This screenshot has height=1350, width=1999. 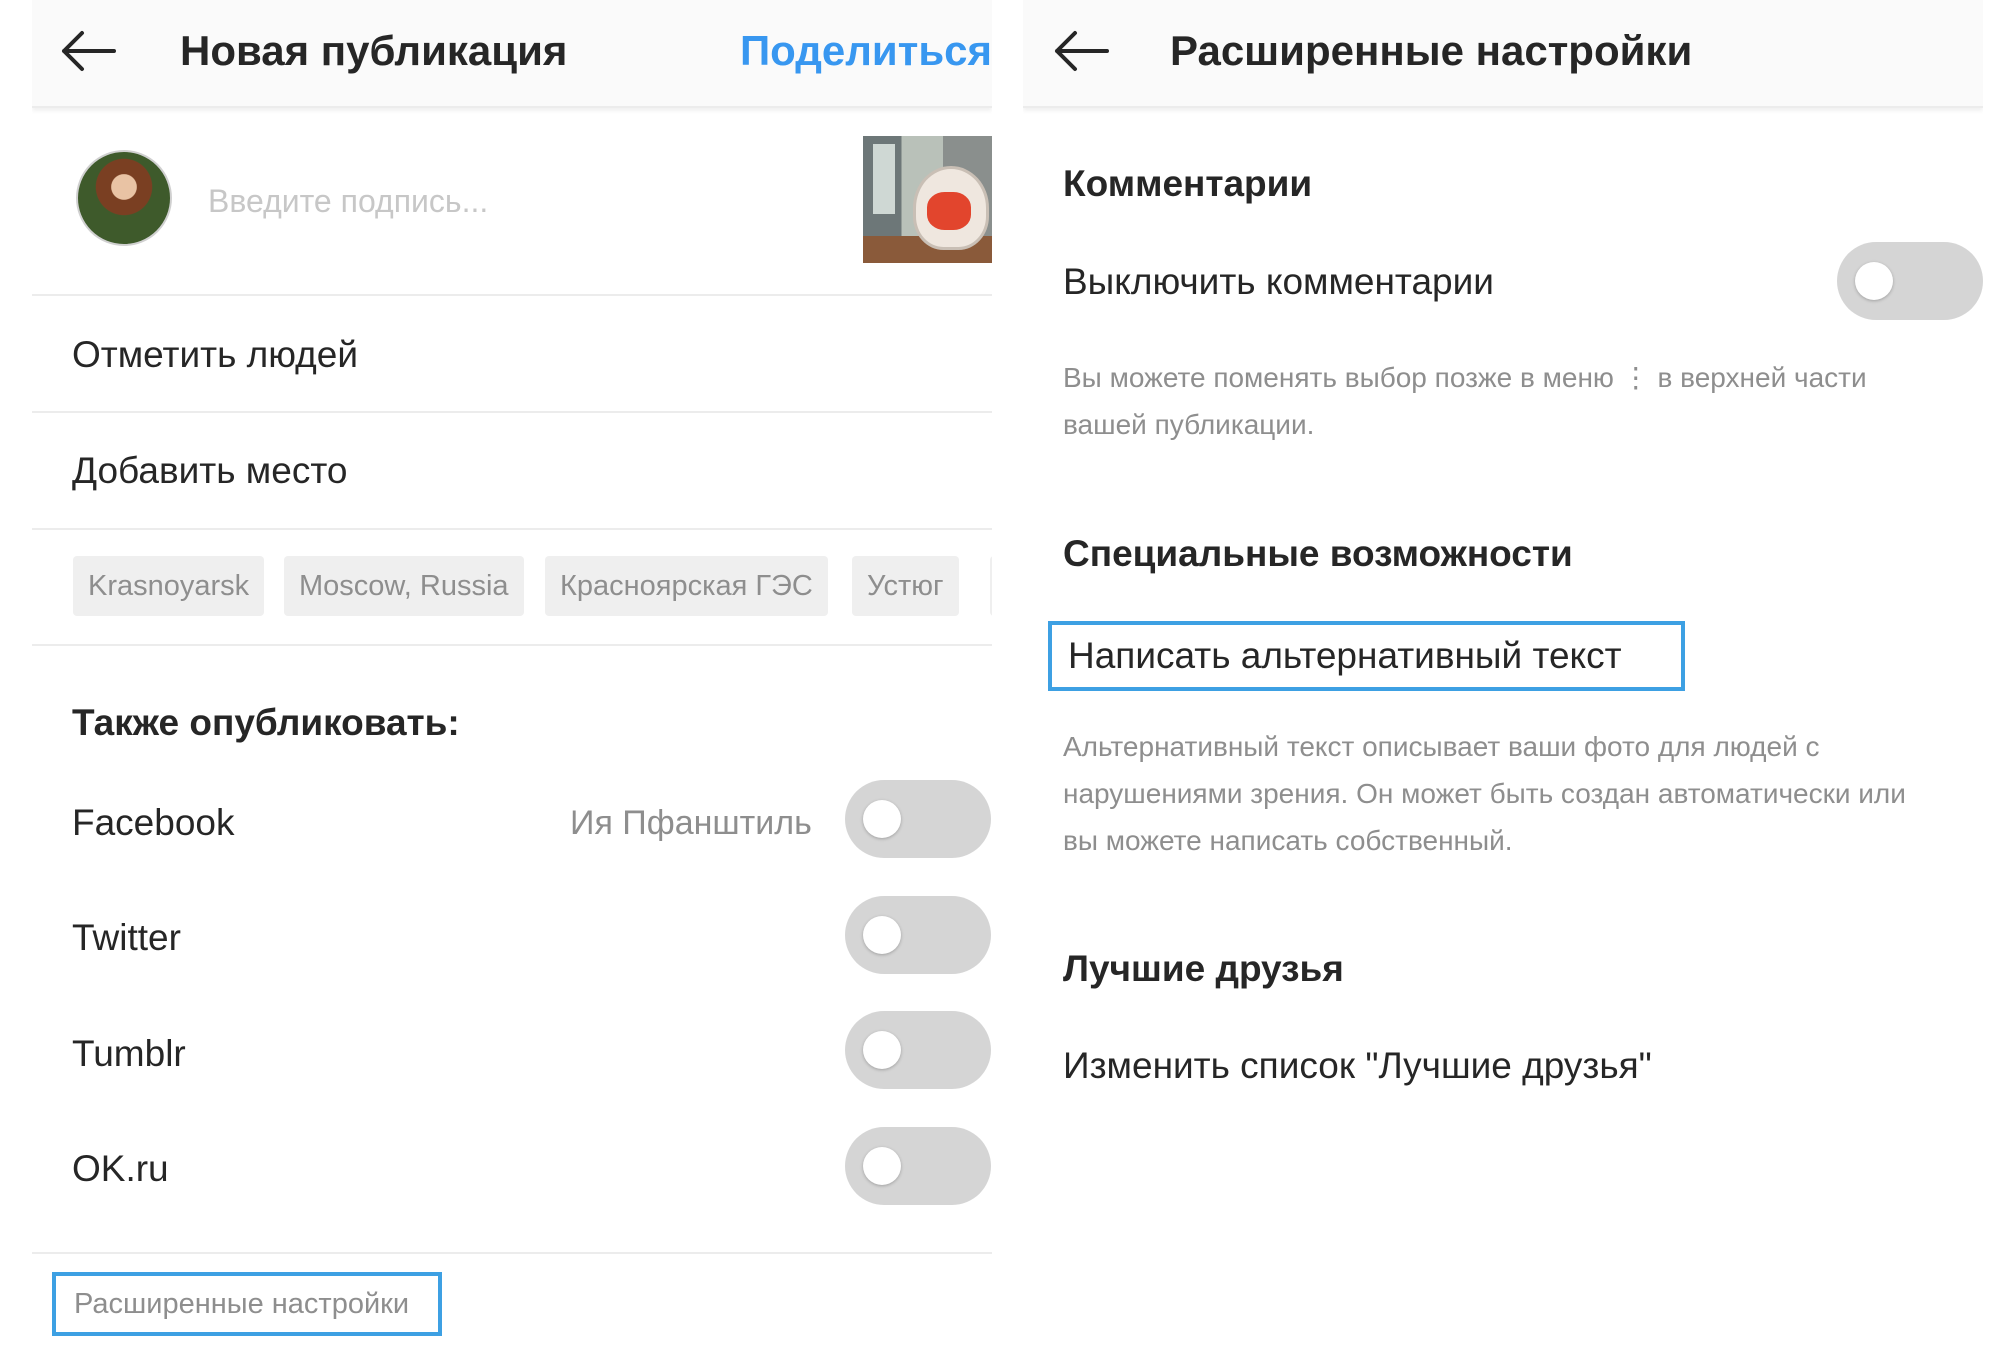 I want to click on accessibility-section-title: Специальные возможности, so click(x=1318, y=553).